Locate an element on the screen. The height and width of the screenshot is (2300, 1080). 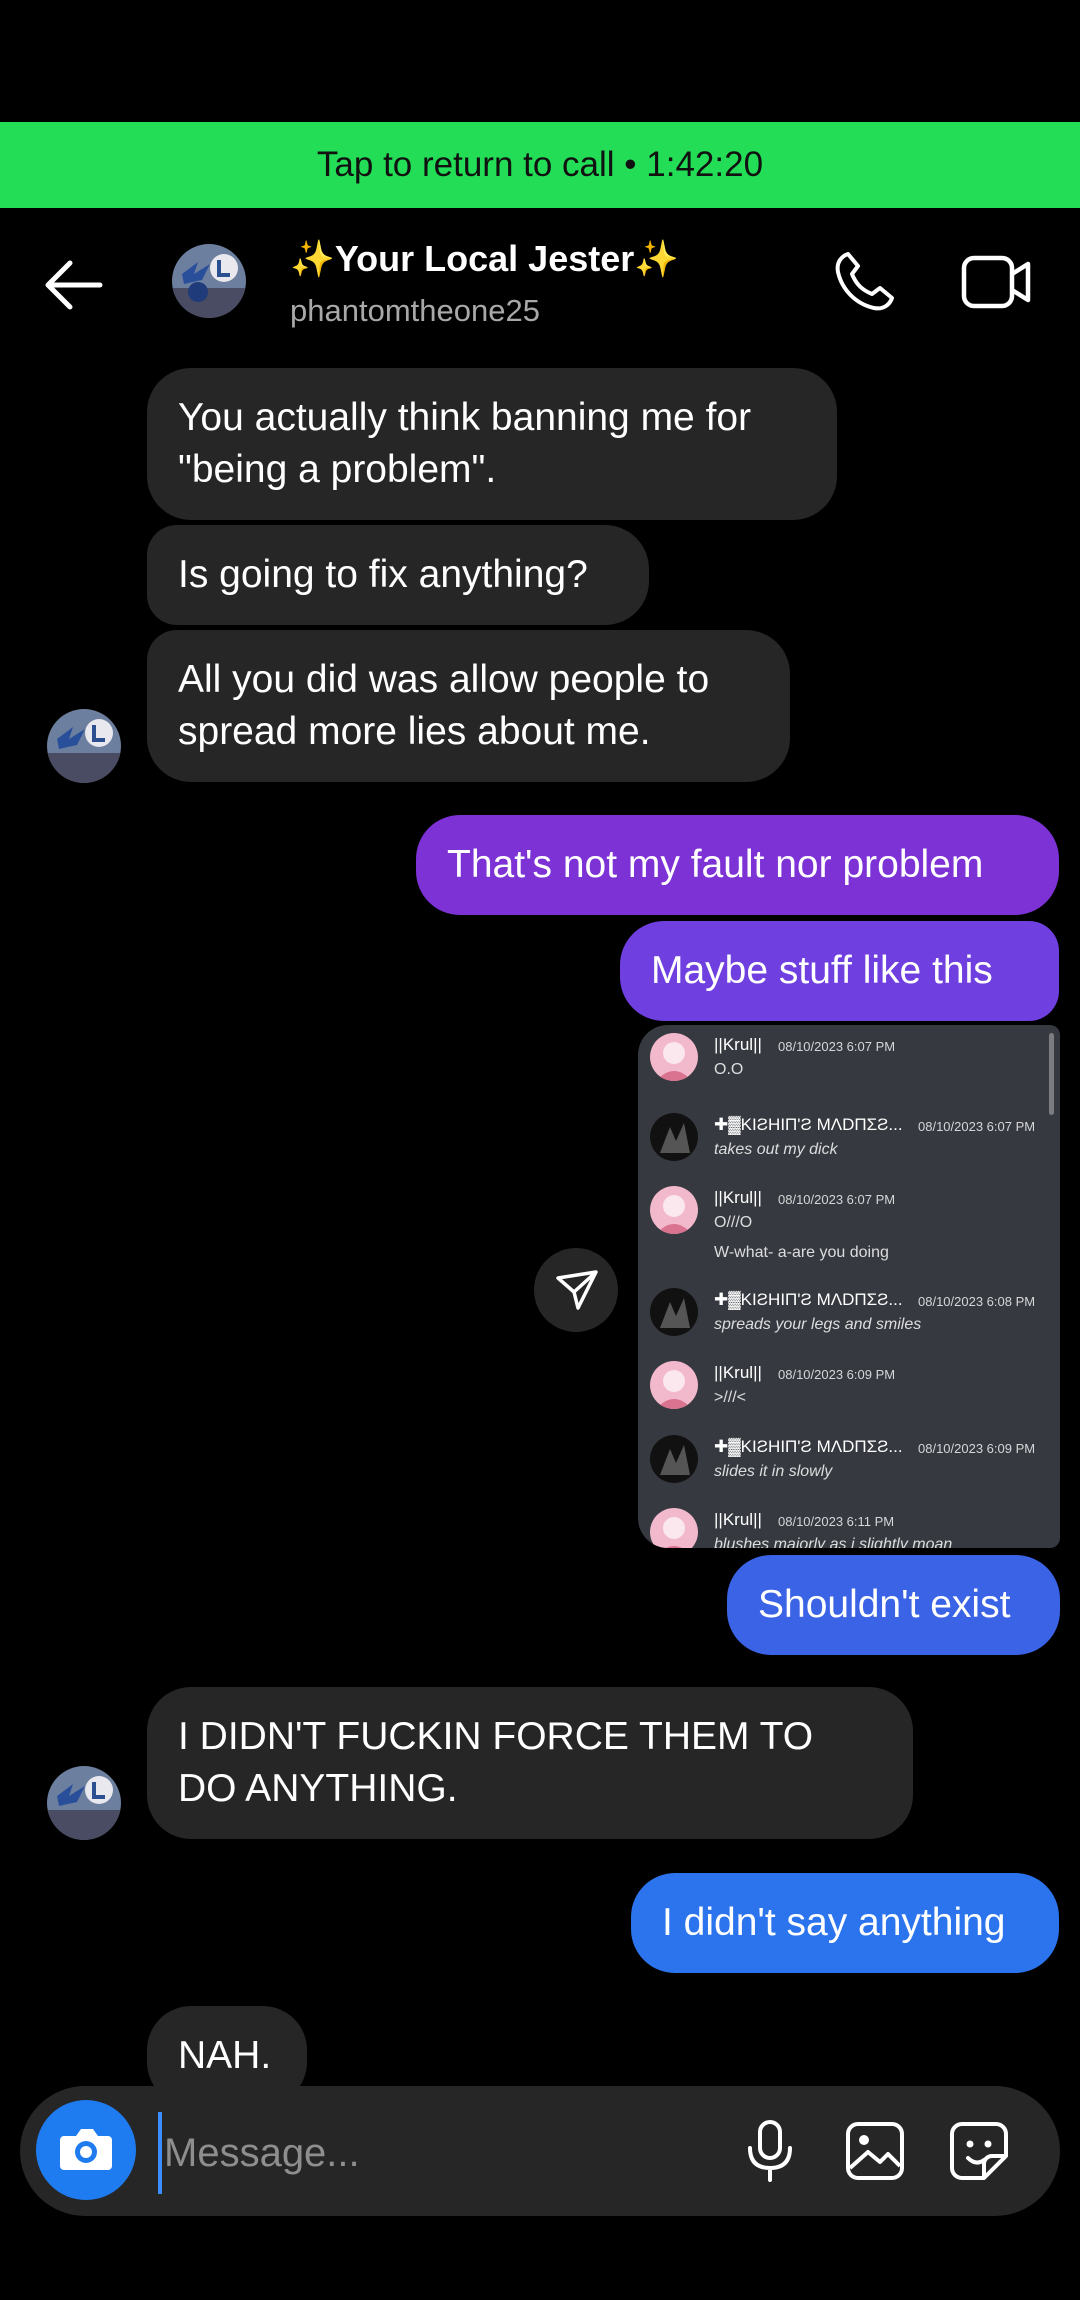
audio-call-button is located at coordinates (864, 282).